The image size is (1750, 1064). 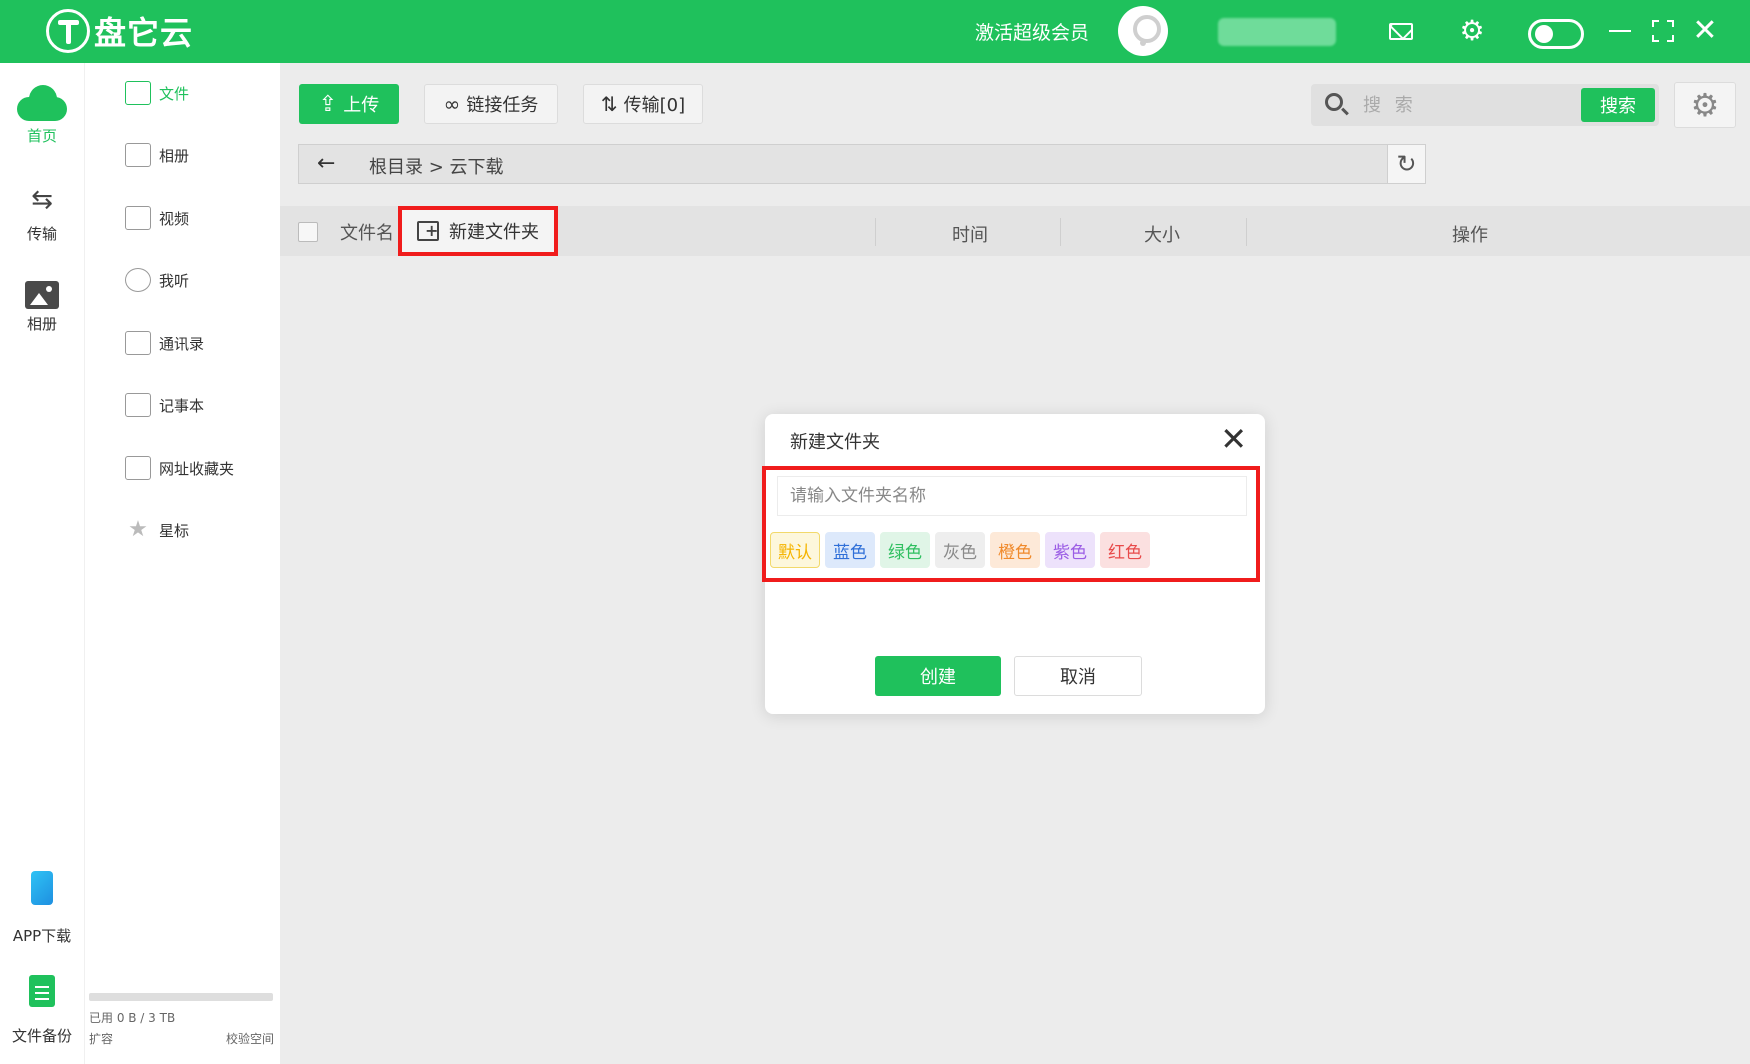 I want to click on color-chip-default: 默认, so click(x=795, y=550).